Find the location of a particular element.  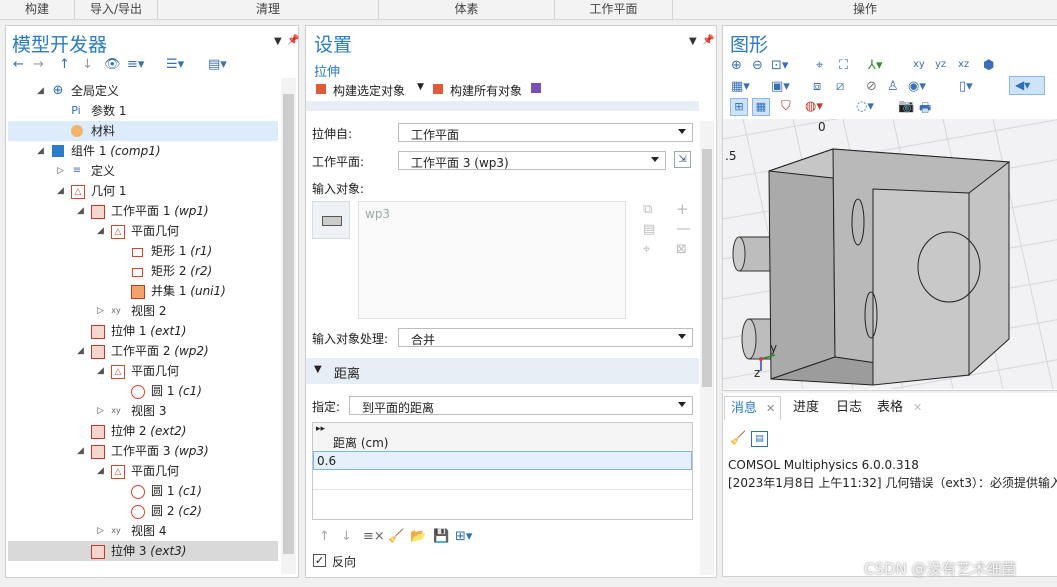

delete-rows-icon: ≡× is located at coordinates (374, 536).